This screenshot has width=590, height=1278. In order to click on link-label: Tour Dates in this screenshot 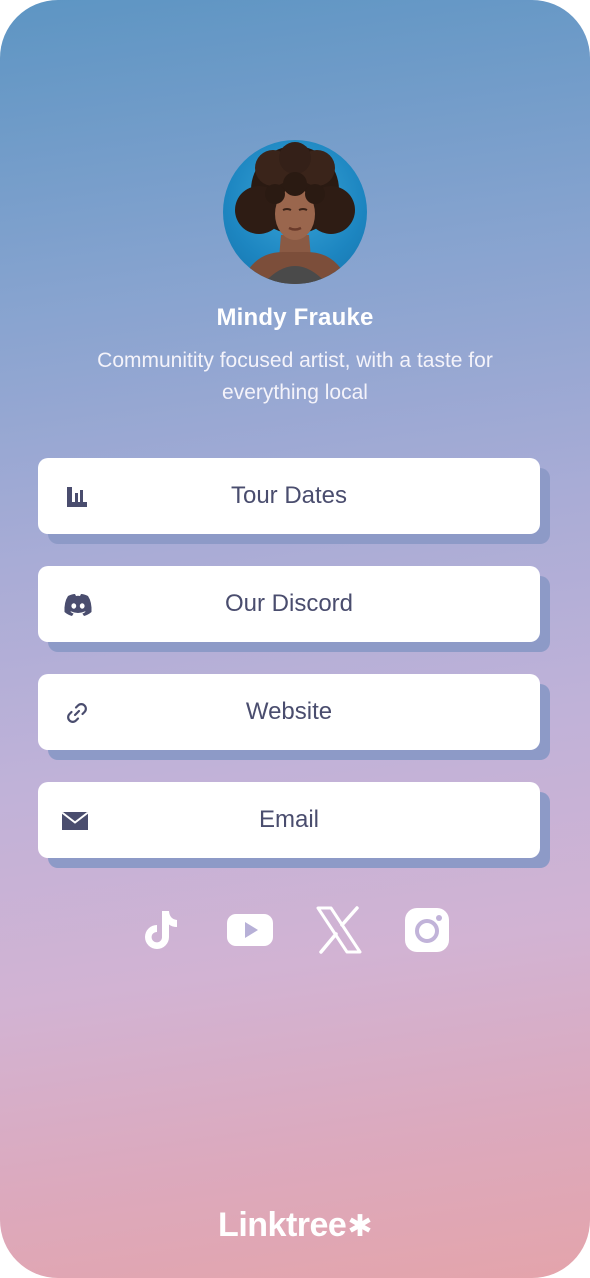, I will do `click(289, 495)`.